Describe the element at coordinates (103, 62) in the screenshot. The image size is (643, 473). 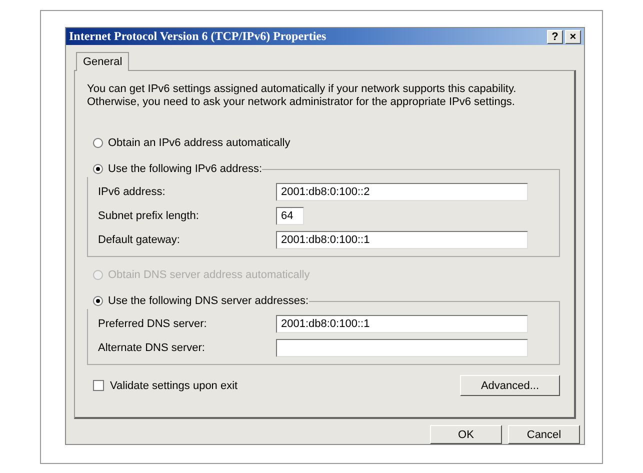
I see `tab: General` at that location.